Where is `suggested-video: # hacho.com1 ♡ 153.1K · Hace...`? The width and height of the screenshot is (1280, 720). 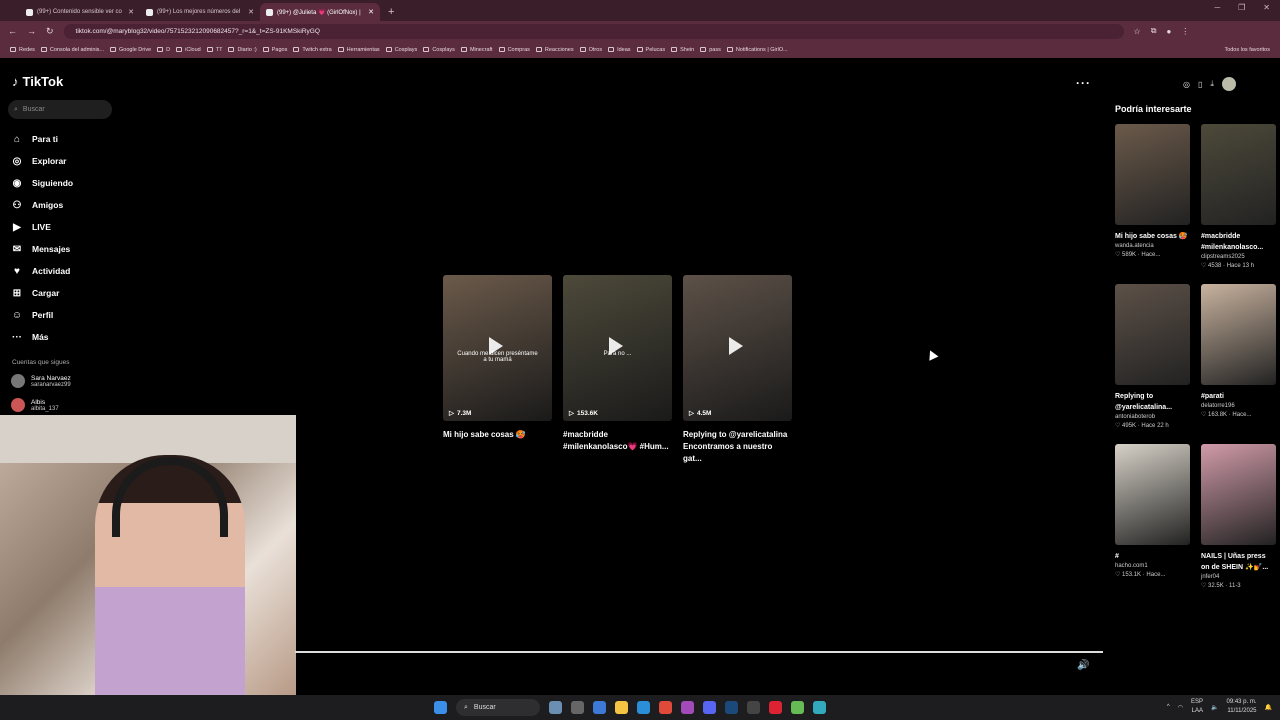 suggested-video: # hacho.com1 ♡ 153.1K · Hace... is located at coordinates (1152, 524).